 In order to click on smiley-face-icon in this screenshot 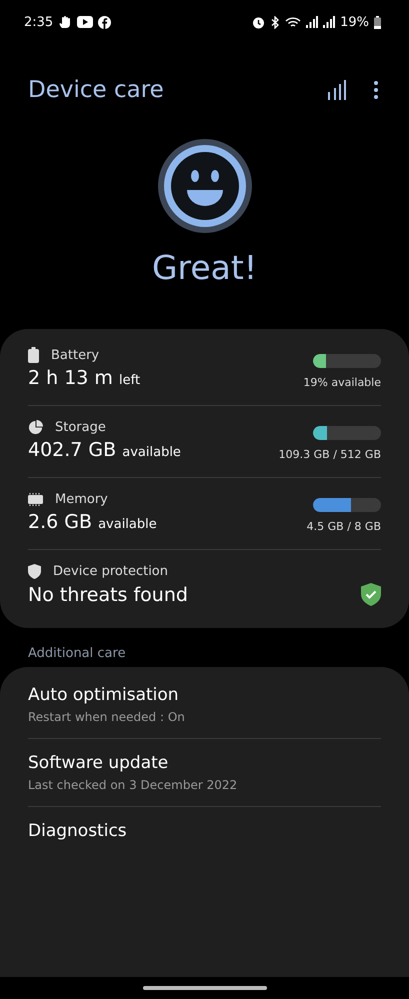, I will do `click(204, 186)`.